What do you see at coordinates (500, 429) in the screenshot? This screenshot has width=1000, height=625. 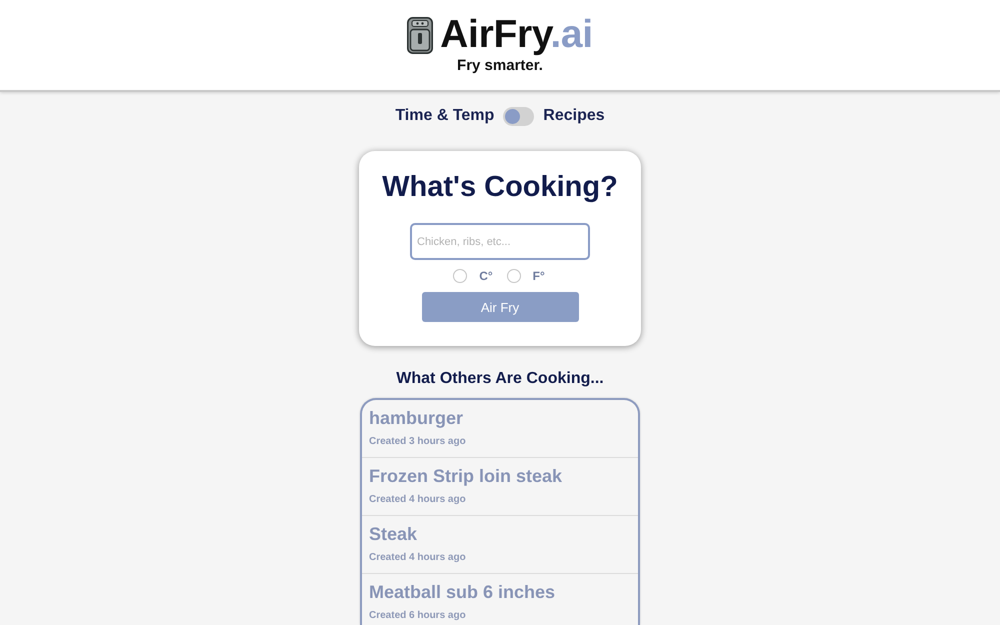 I see `recipe-item: hamburger Created 3 hours ago` at bounding box center [500, 429].